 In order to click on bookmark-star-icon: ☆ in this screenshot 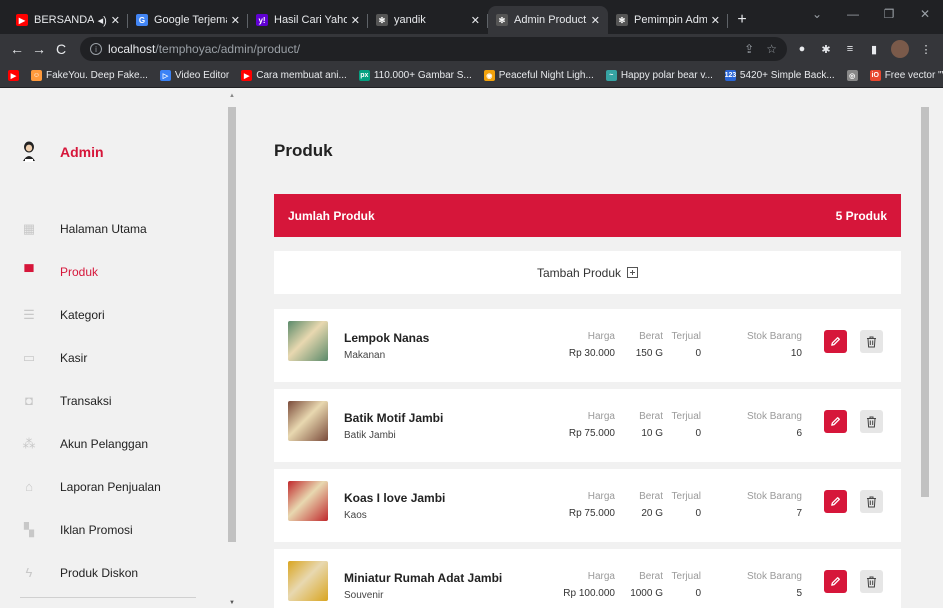, I will do `click(771, 49)`.